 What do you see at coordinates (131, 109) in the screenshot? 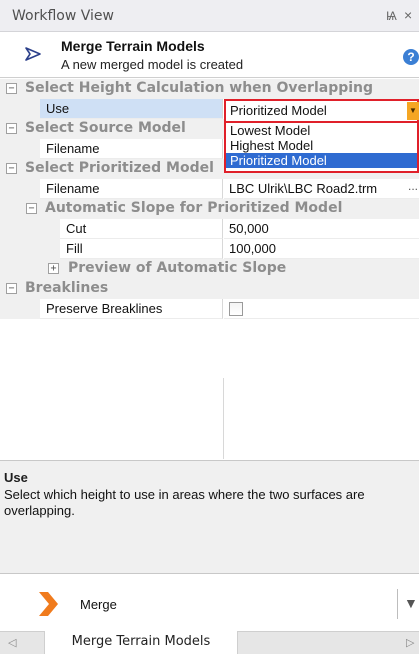
I see `property-name: Use` at bounding box center [131, 109].